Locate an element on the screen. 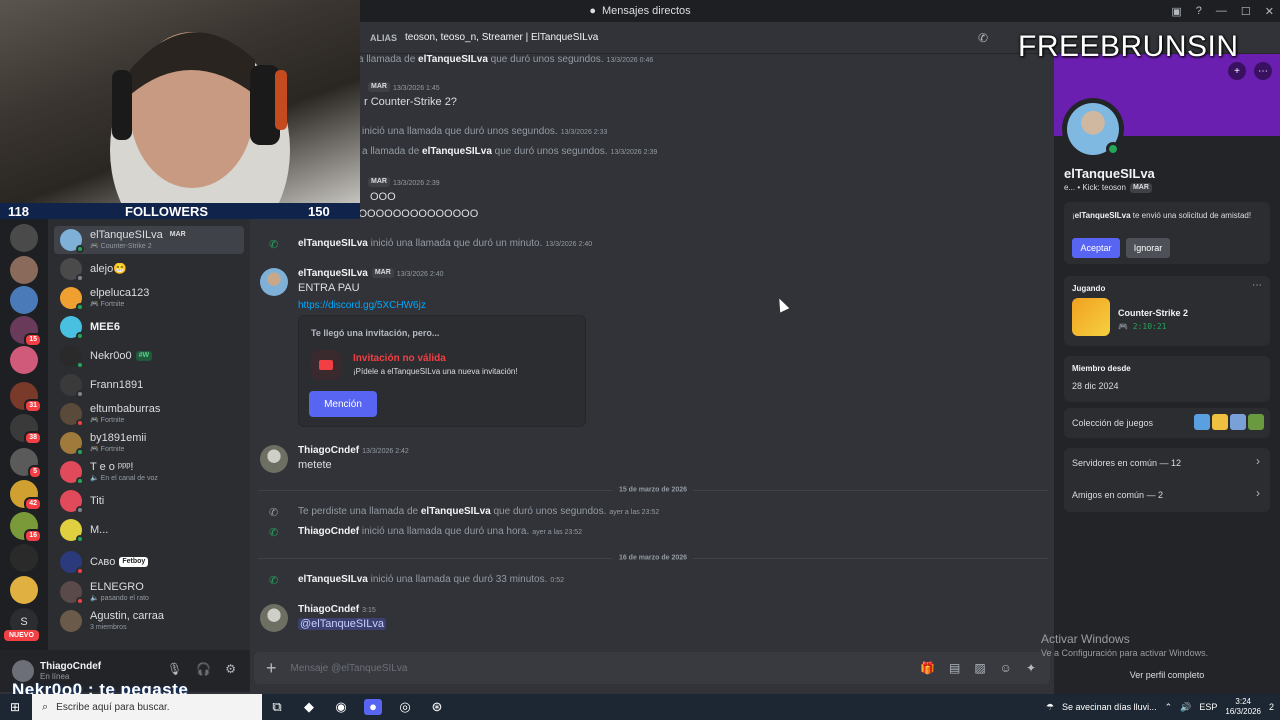  mutual-friends: Amigos en común — 2 is located at coordinates (1117, 495).